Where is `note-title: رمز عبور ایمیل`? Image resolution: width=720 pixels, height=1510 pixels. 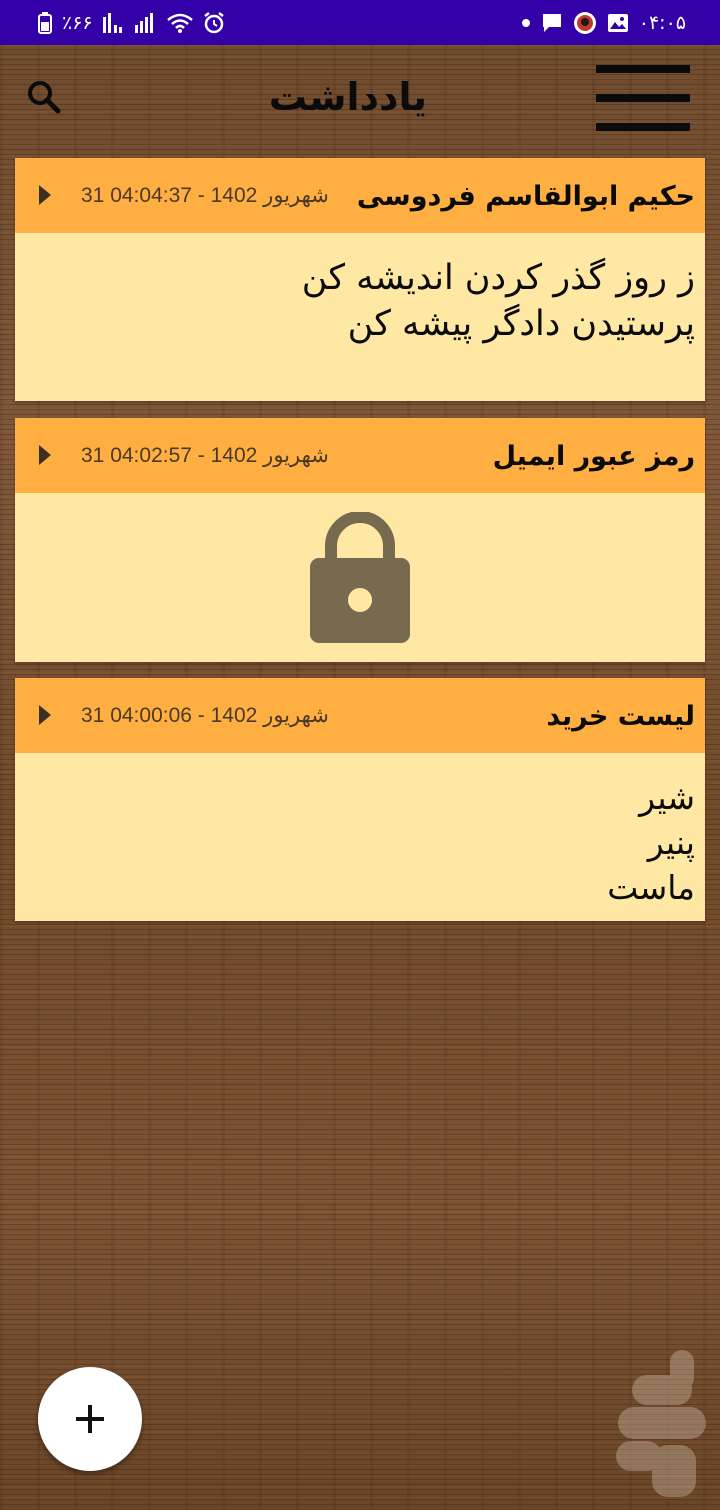
note-title: رمز عبور ایمیل is located at coordinates (593, 456).